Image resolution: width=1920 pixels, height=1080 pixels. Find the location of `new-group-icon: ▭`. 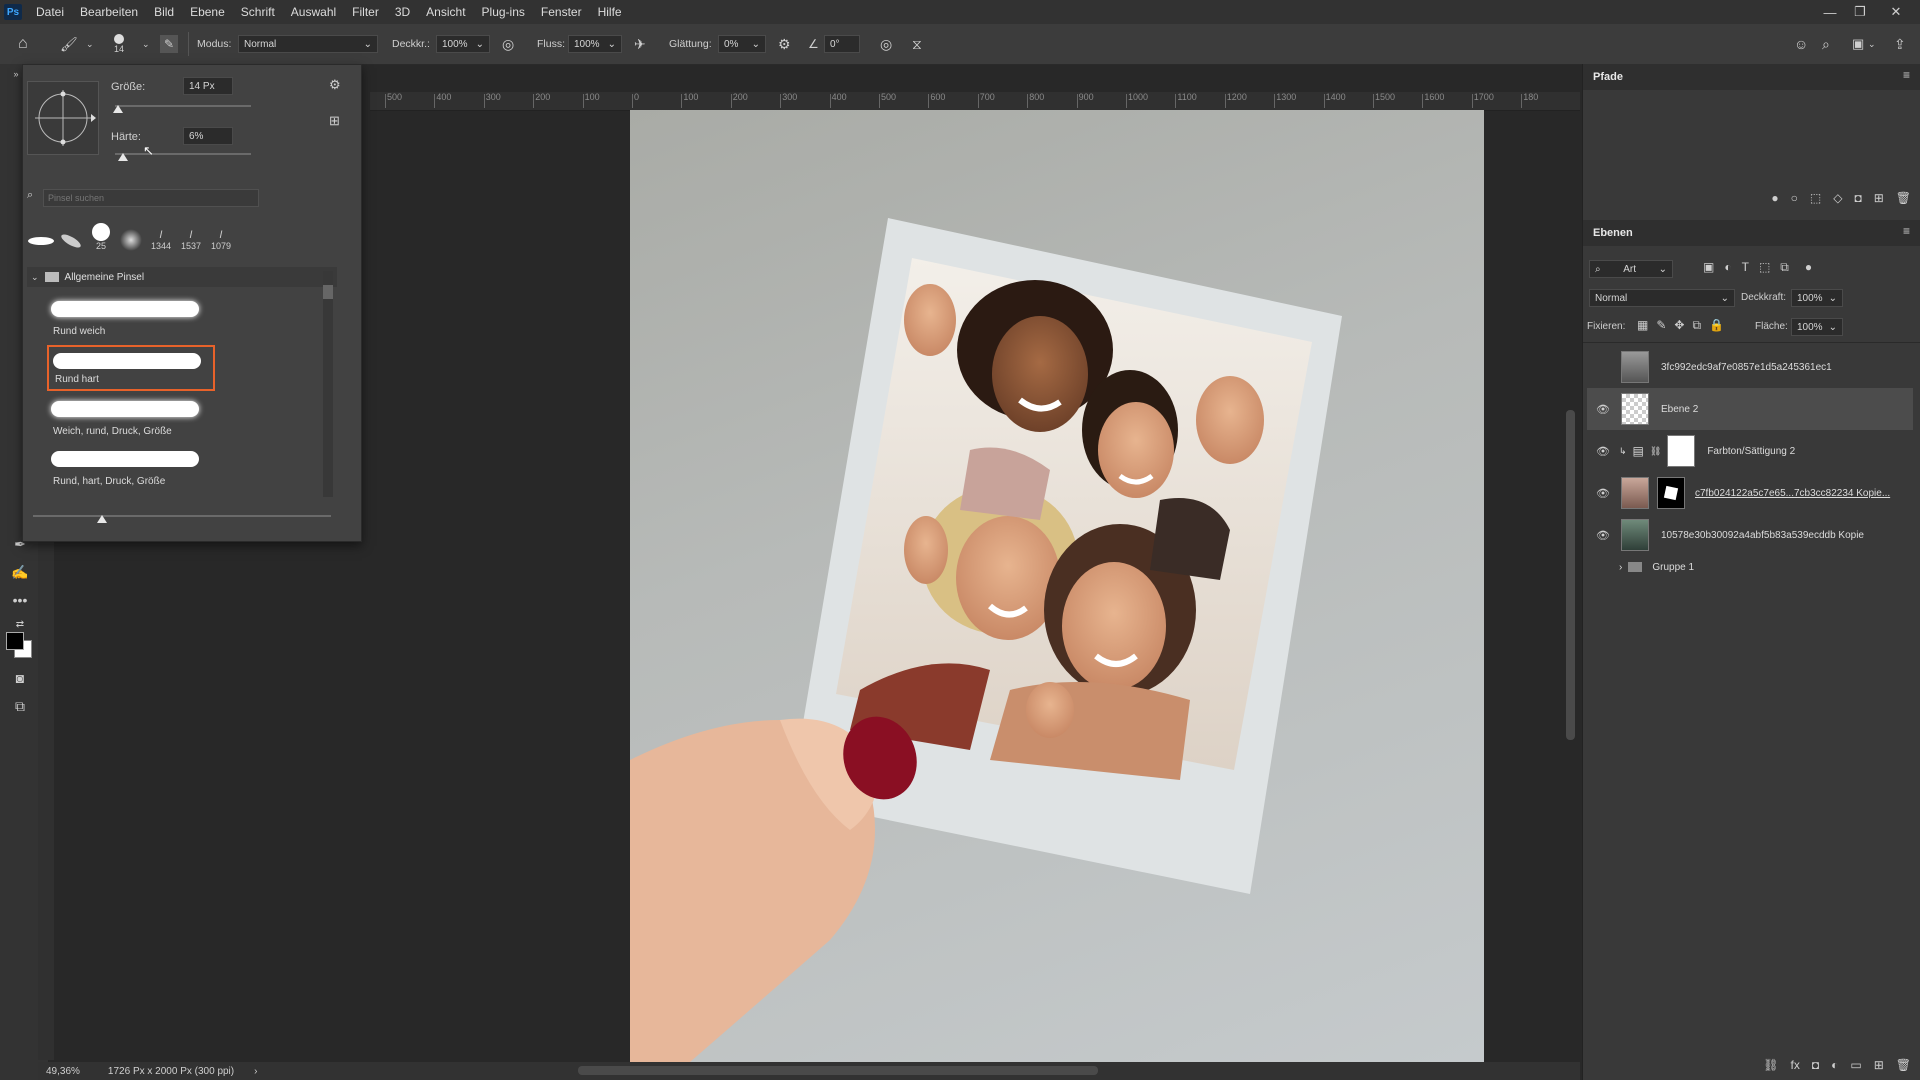

new-group-icon: ▭ is located at coordinates (1855, 1065).